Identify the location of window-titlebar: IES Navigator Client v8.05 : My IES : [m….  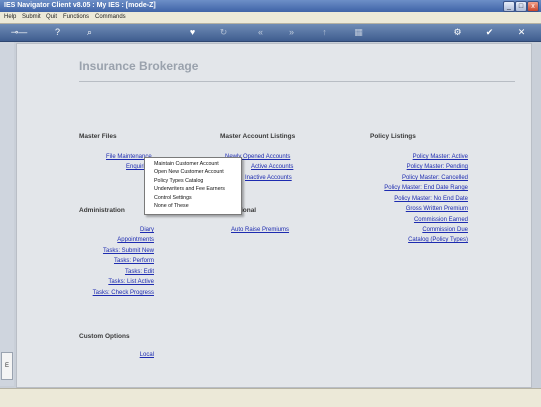
(270, 6).